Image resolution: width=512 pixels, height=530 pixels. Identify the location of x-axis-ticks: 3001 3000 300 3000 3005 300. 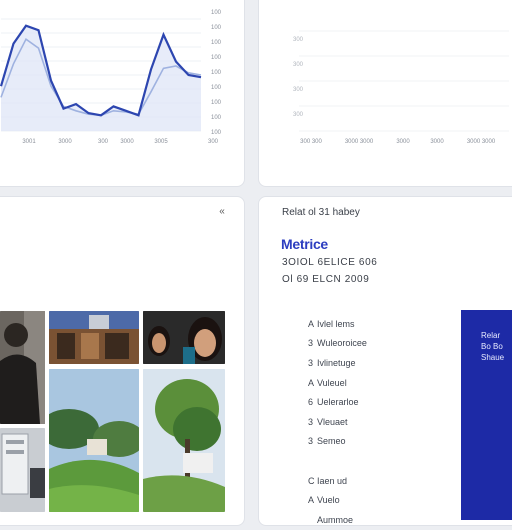
(120, 142).